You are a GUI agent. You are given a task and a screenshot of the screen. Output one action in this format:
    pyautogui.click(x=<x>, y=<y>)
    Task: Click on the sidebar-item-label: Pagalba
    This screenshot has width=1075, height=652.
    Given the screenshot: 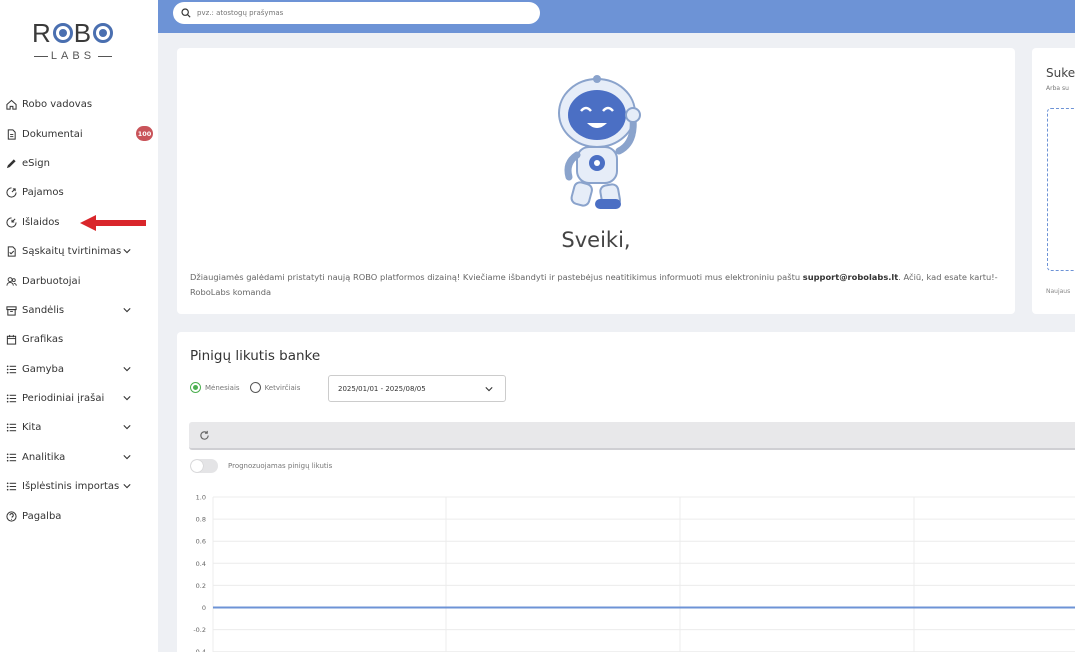 What is the action you would take?
    pyautogui.click(x=42, y=516)
    